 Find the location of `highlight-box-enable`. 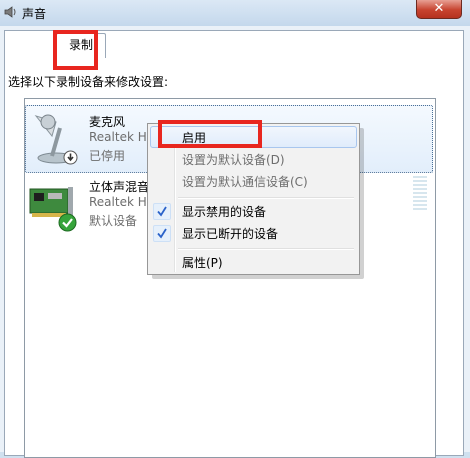

highlight-box-enable is located at coordinates (210, 134).